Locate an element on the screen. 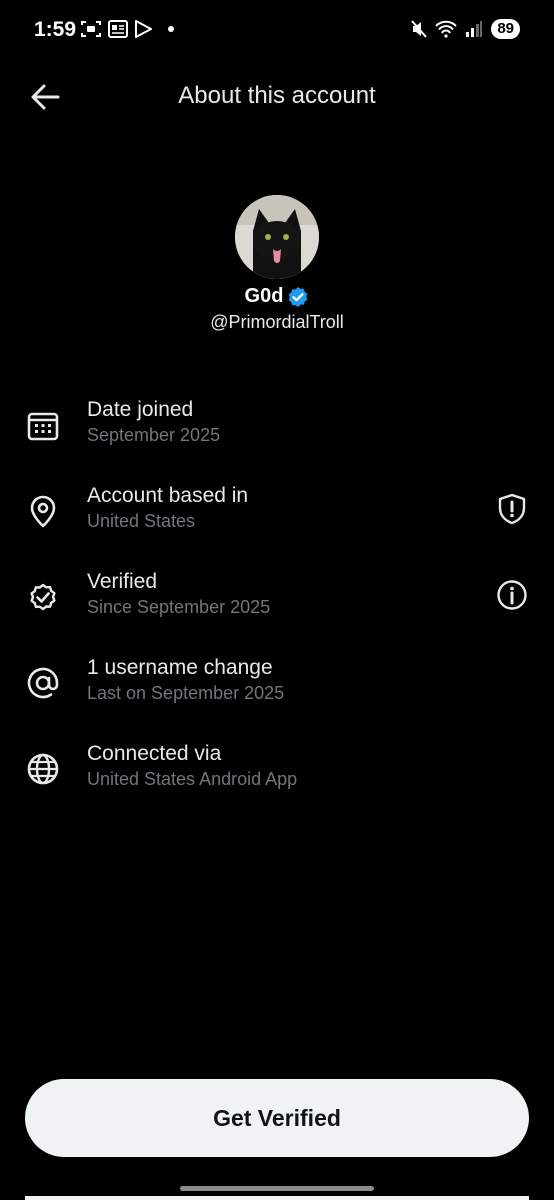  handle: @PrimordialTroll is located at coordinates (277, 322).